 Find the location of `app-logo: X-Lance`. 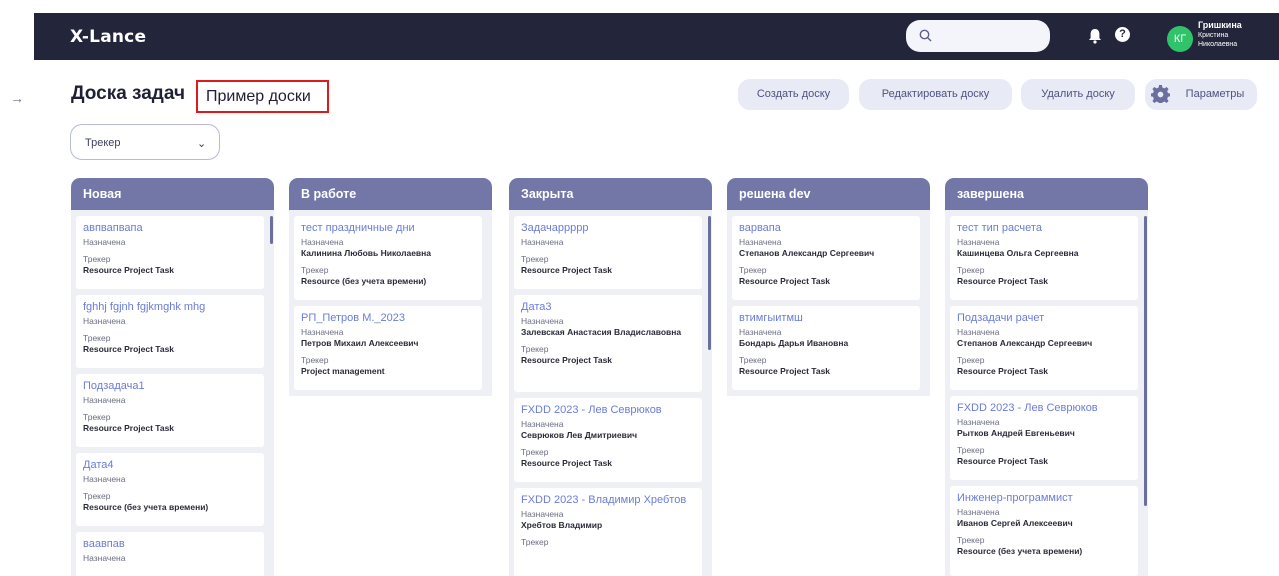

app-logo: X-Lance is located at coordinates (108, 37).